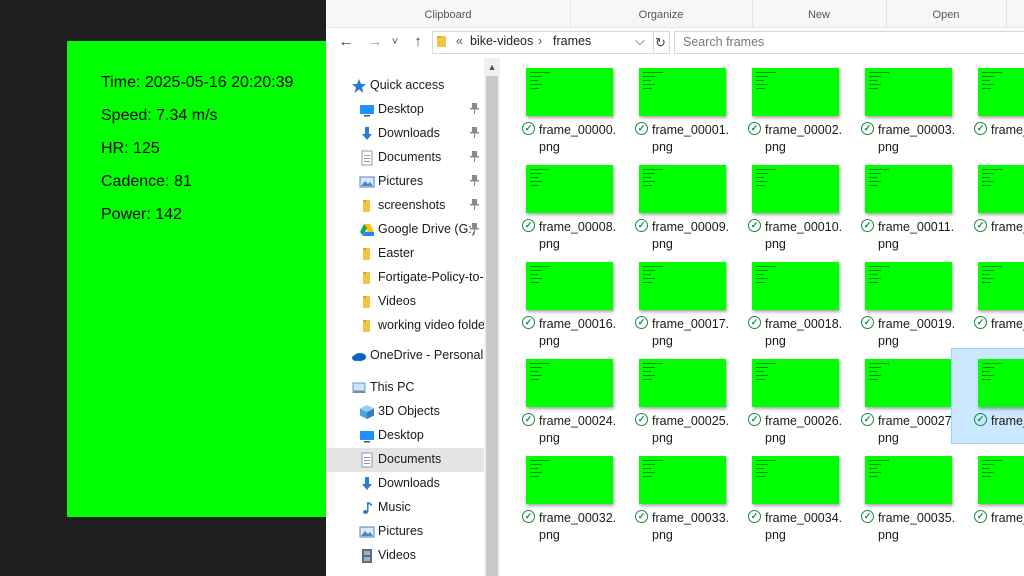 This screenshot has width=1024, height=576. Describe the element at coordinates (431, 277) in the screenshot. I see `sidebar-item-label: Fortigate-Policy-to-T` at that location.